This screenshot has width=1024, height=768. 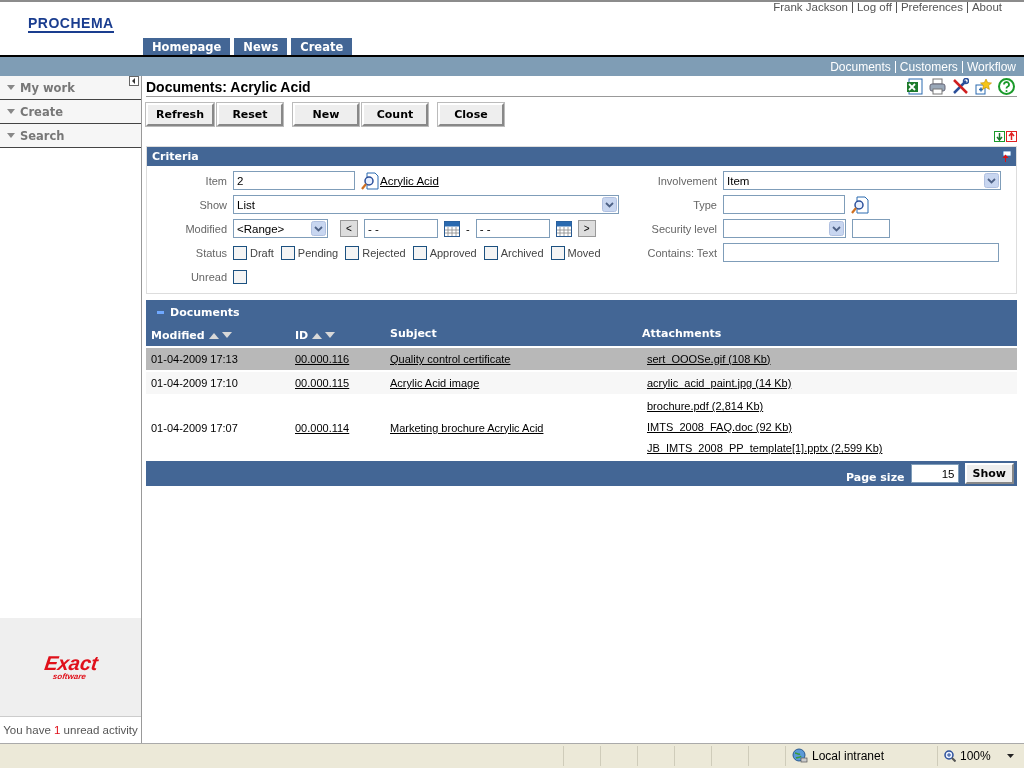 I want to click on checkbox-label: Archived, so click(x=522, y=252).